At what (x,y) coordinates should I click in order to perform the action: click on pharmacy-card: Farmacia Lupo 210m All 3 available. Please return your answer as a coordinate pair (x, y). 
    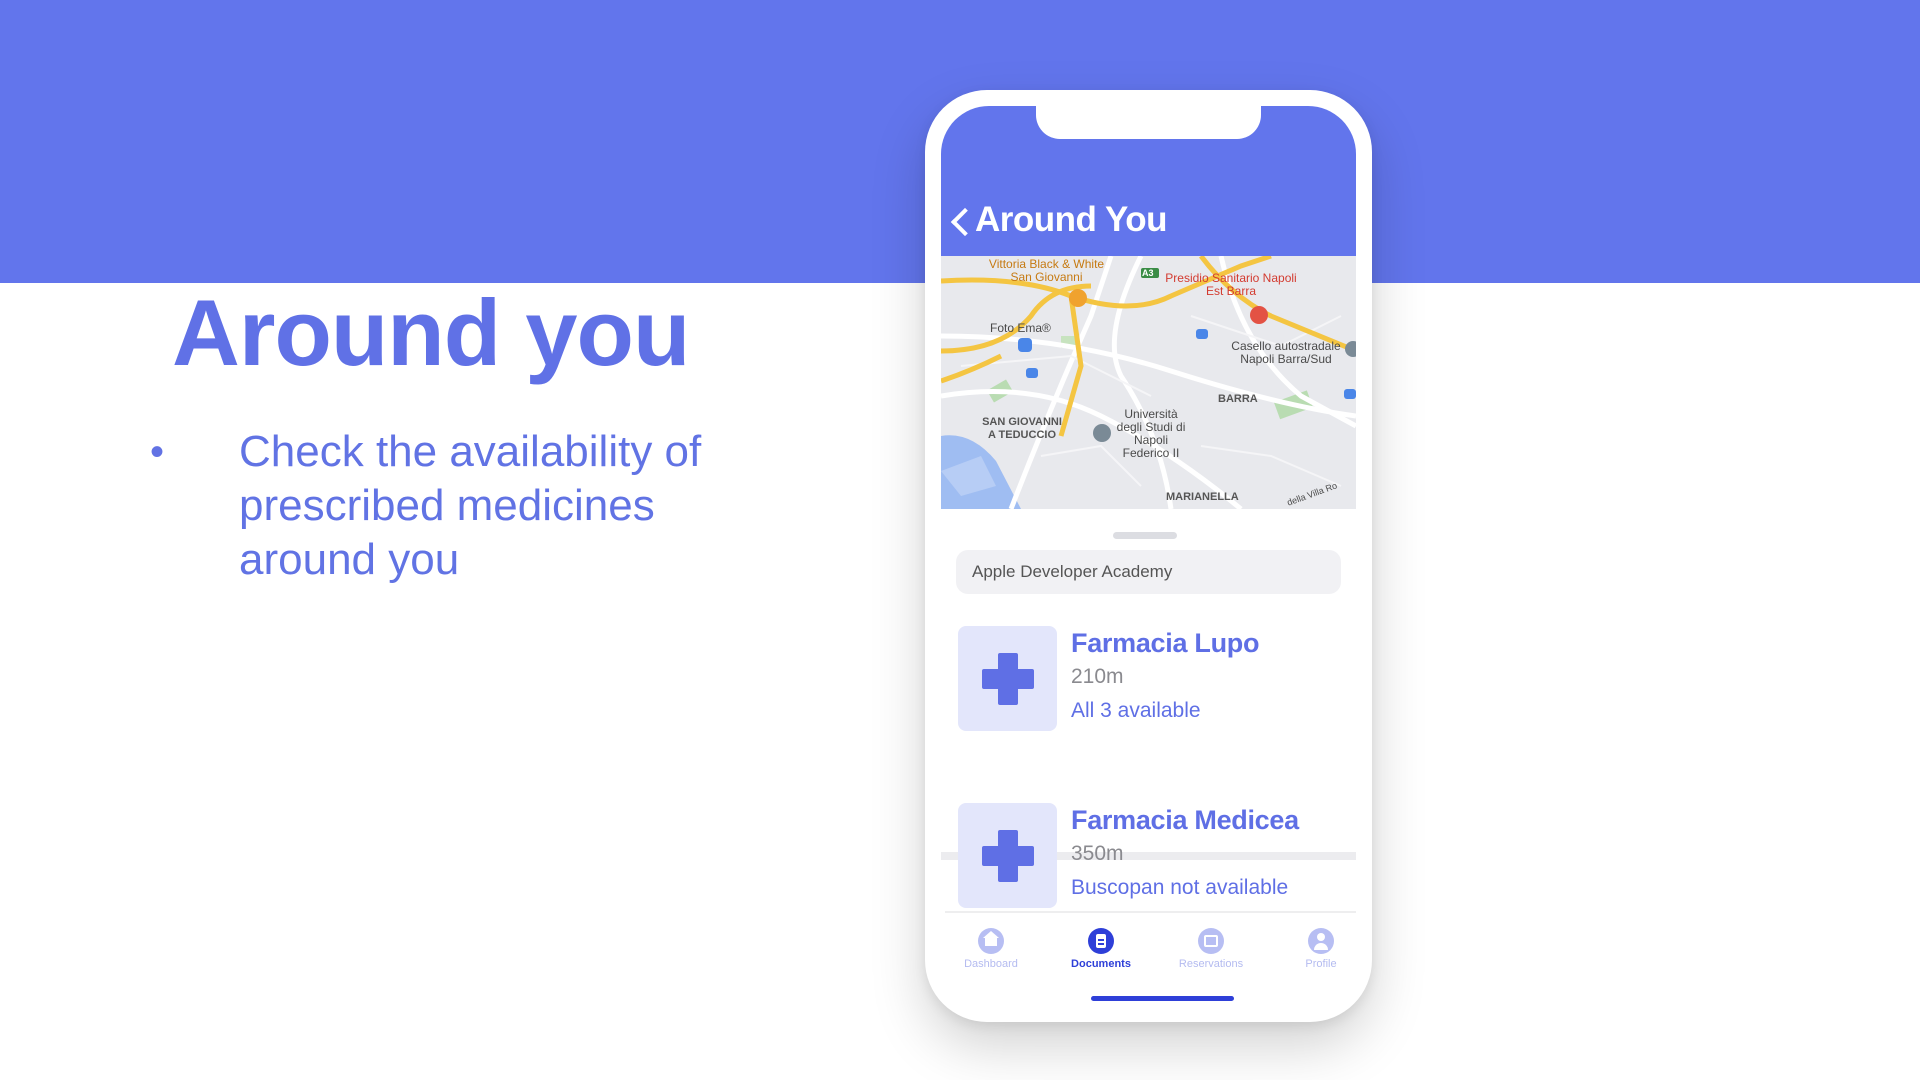
    Looking at the image, I should click on (1148, 683).